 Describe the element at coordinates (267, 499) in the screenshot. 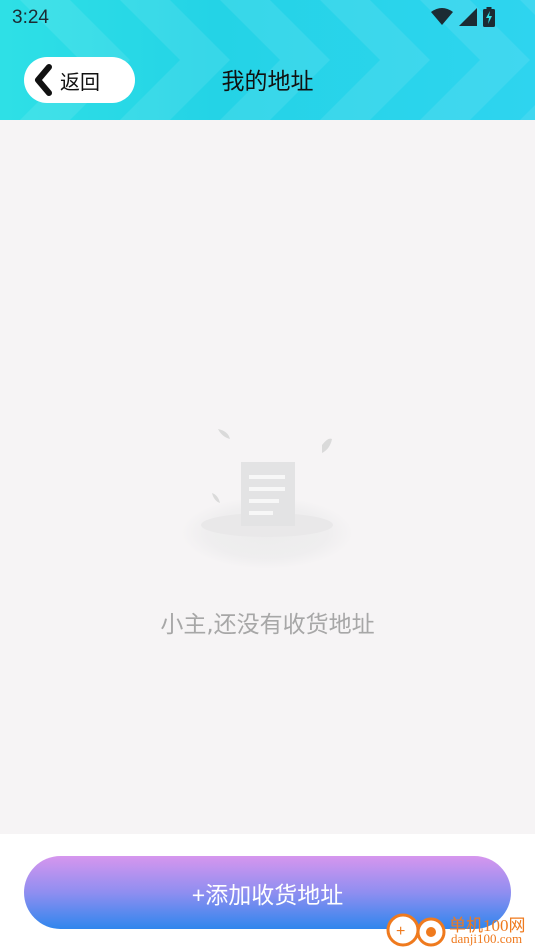

I see `empty-document-icon` at that location.